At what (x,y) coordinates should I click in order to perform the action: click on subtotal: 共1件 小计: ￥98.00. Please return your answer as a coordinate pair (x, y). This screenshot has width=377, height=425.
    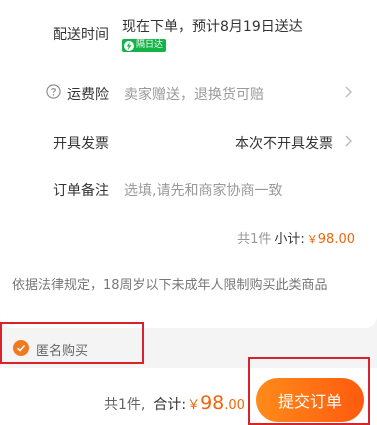
    Looking at the image, I should click on (296, 237).